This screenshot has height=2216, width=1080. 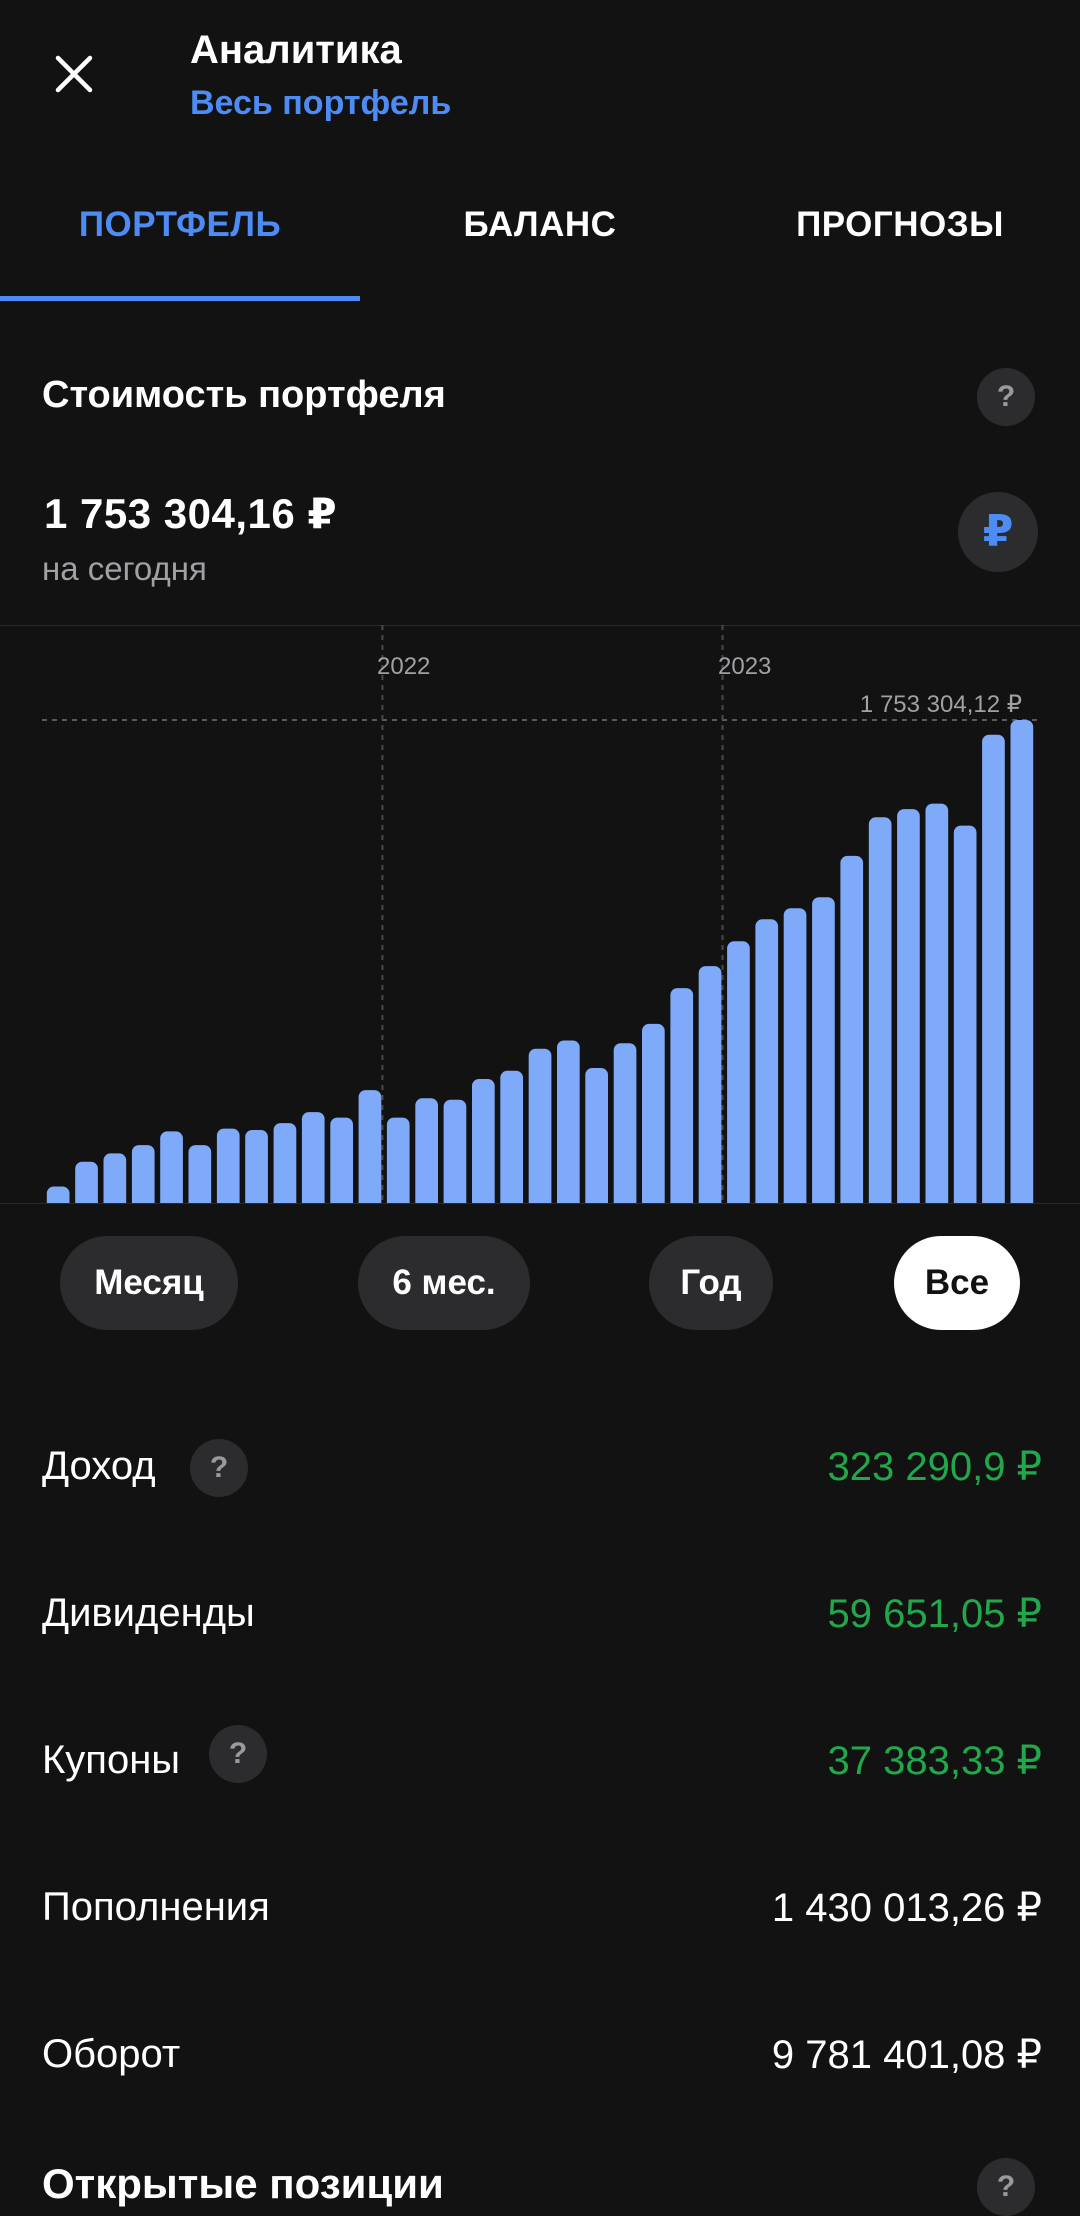 What do you see at coordinates (243, 2183) in the screenshot?
I see `open-positions-title: Открытые позиции` at bounding box center [243, 2183].